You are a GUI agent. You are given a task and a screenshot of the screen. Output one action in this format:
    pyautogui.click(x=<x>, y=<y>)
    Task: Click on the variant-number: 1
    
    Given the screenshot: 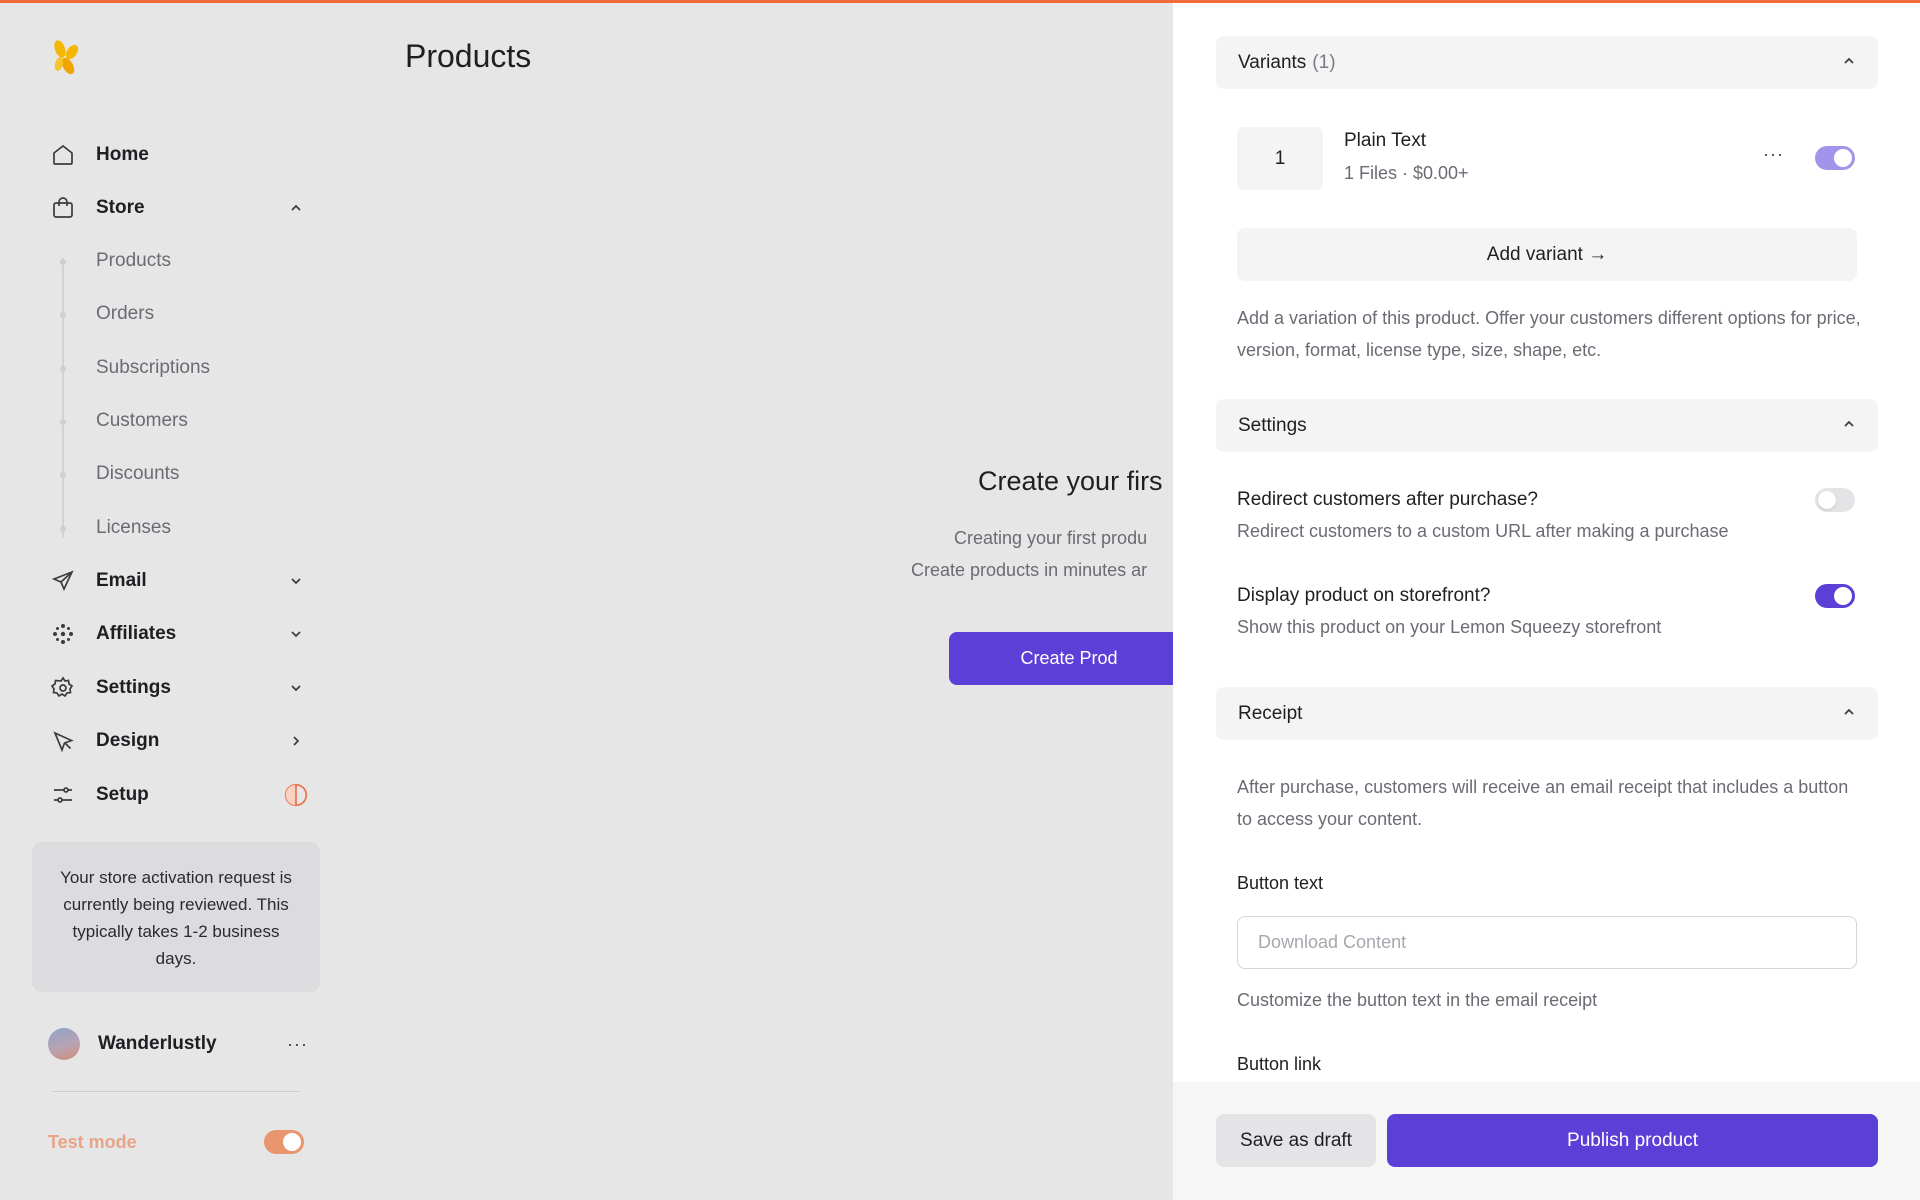 What is the action you would take?
    pyautogui.click(x=1280, y=158)
    